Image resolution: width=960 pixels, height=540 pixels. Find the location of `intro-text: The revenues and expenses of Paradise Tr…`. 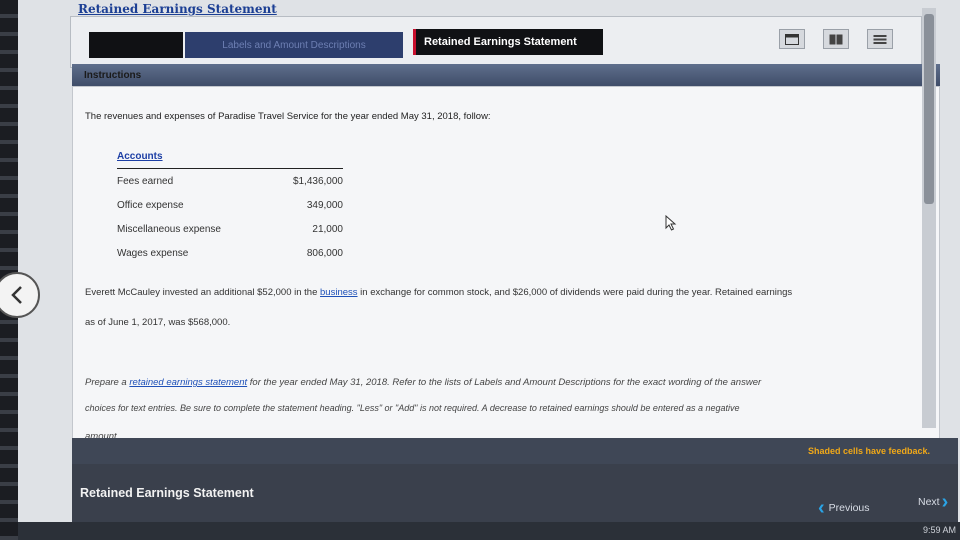

intro-text: The revenues and expenses of Paradise Tr… is located at coordinates (288, 116).